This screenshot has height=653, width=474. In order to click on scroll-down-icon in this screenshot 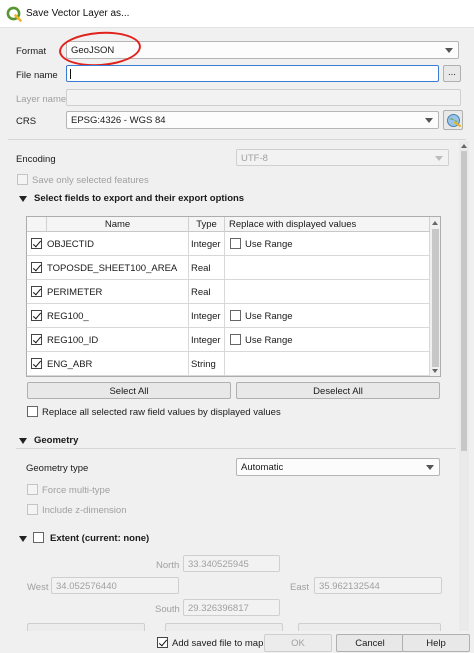, I will do `click(435, 371)`.